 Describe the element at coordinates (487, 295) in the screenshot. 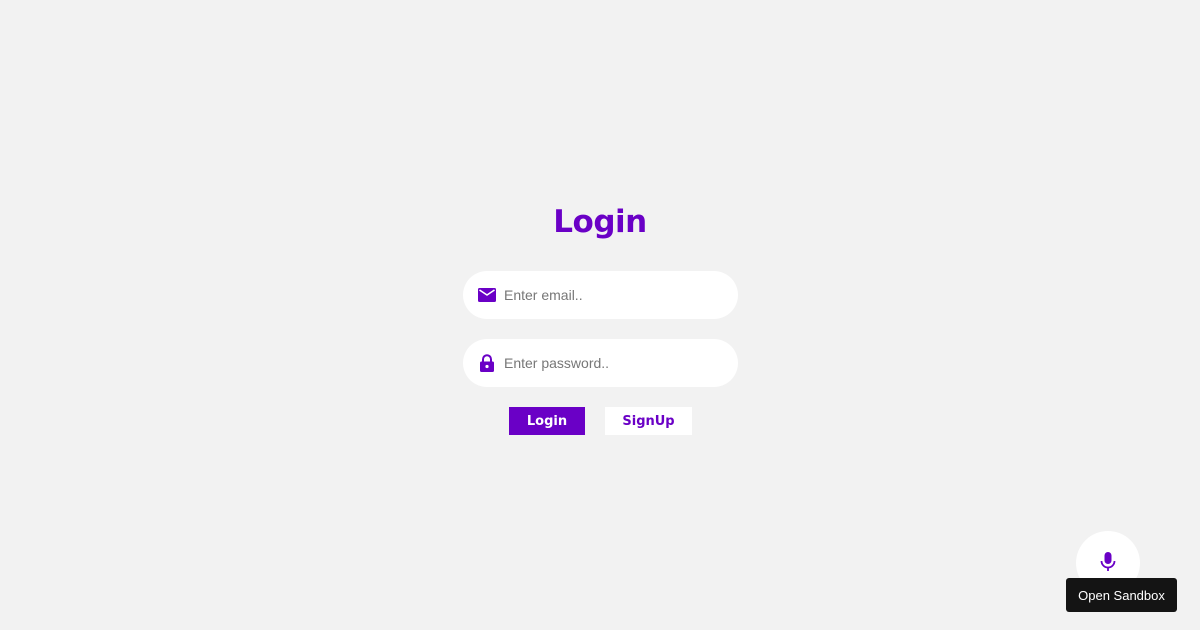

I see `mail-icon` at that location.